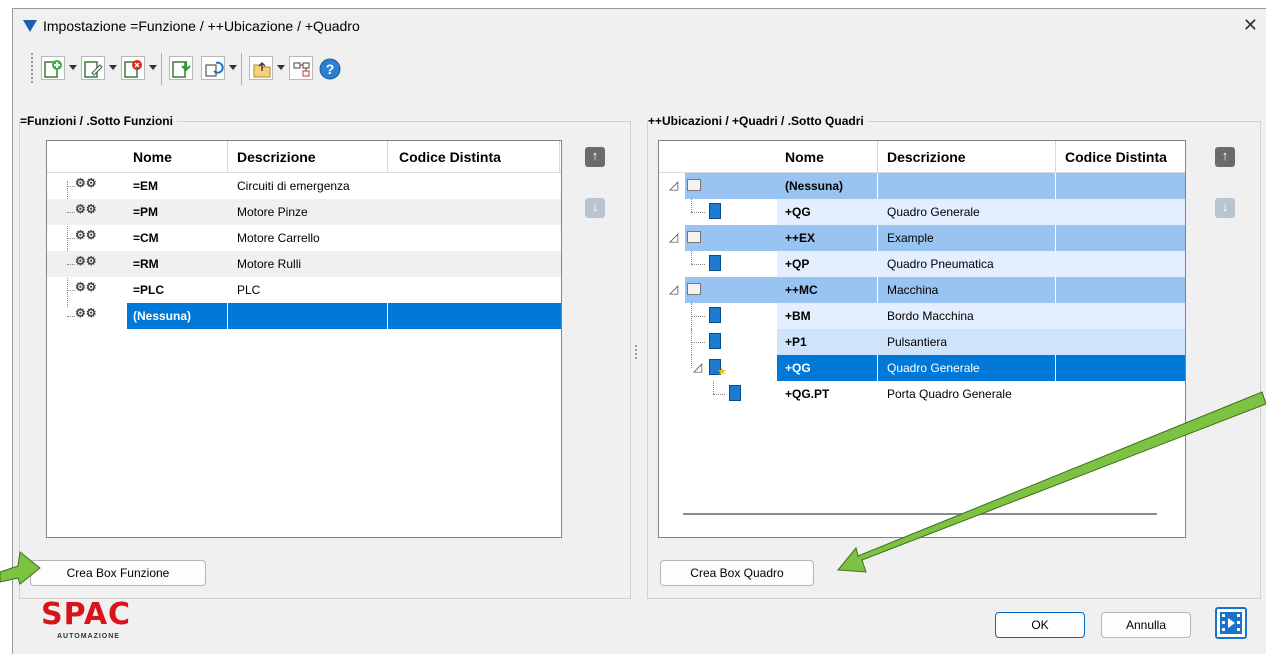 The image size is (1266, 654). What do you see at coordinates (301, 68) in the screenshot?
I see `tree-structure-button` at bounding box center [301, 68].